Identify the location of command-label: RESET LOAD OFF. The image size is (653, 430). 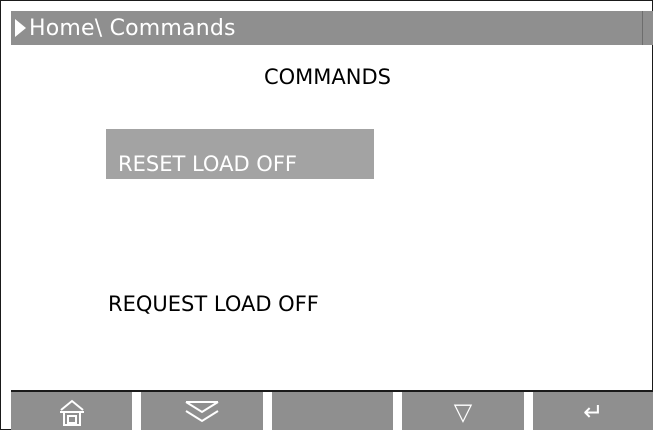
(207, 164).